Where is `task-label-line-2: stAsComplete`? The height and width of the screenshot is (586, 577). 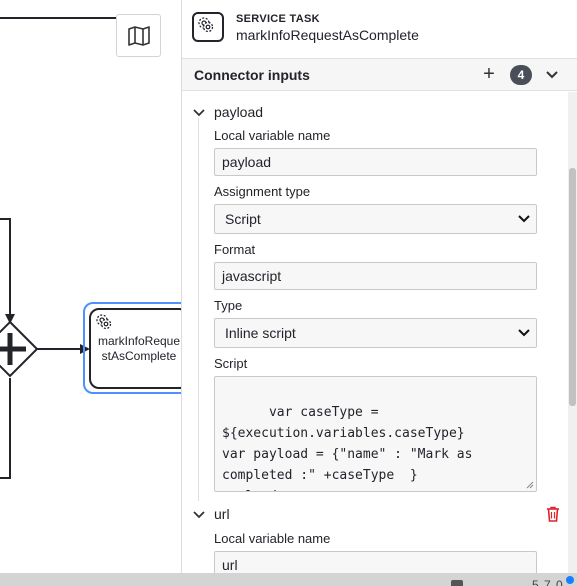 task-label-line-2: stAsComplete is located at coordinates (139, 356).